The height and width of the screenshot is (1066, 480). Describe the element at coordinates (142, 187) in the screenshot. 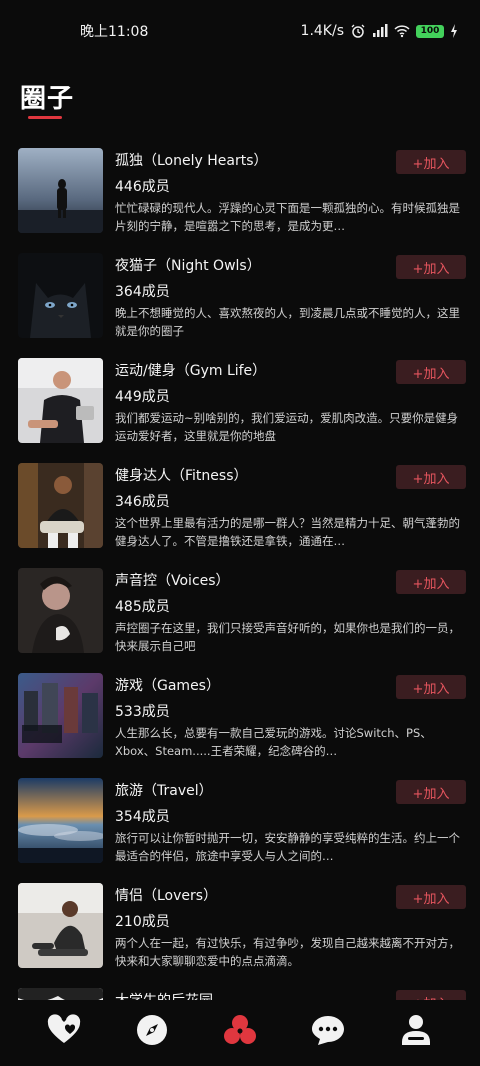

I see `group-member-count: 446成员` at that location.